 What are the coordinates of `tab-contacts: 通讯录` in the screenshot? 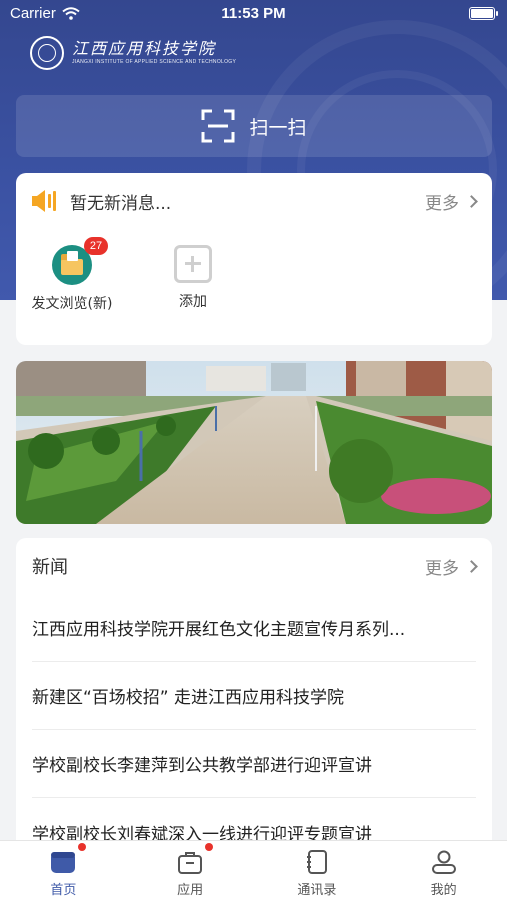 It's located at (317, 870).